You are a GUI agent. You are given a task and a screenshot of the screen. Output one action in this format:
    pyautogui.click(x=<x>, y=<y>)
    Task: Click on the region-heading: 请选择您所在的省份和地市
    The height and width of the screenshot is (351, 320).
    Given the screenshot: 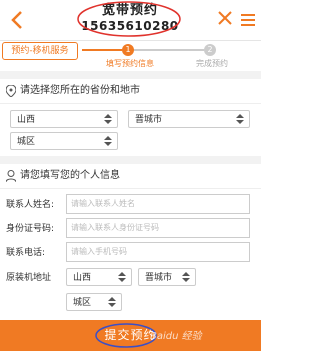 What is the action you would take?
    pyautogui.click(x=80, y=90)
    